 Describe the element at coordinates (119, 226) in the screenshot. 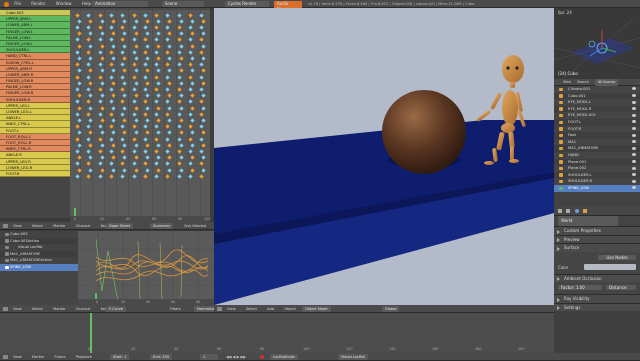

I see `dopesheet-mode-select: Dope Sheet` at that location.